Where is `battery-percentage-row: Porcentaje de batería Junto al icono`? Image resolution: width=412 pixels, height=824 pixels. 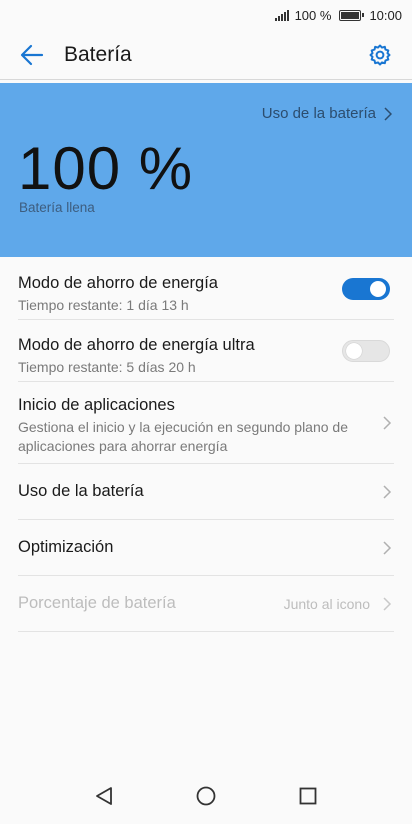 battery-percentage-row: Porcentaje de batería Junto al icono is located at coordinates (206, 604).